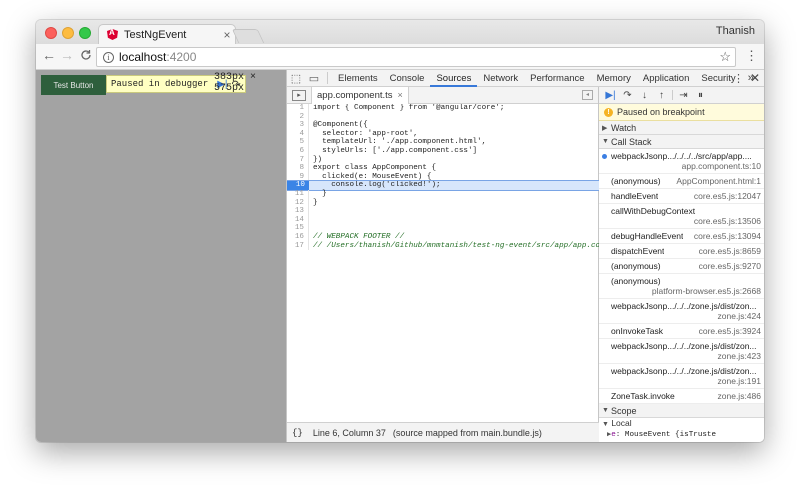  I want to click on profile-name: Thanish, so click(735, 31).